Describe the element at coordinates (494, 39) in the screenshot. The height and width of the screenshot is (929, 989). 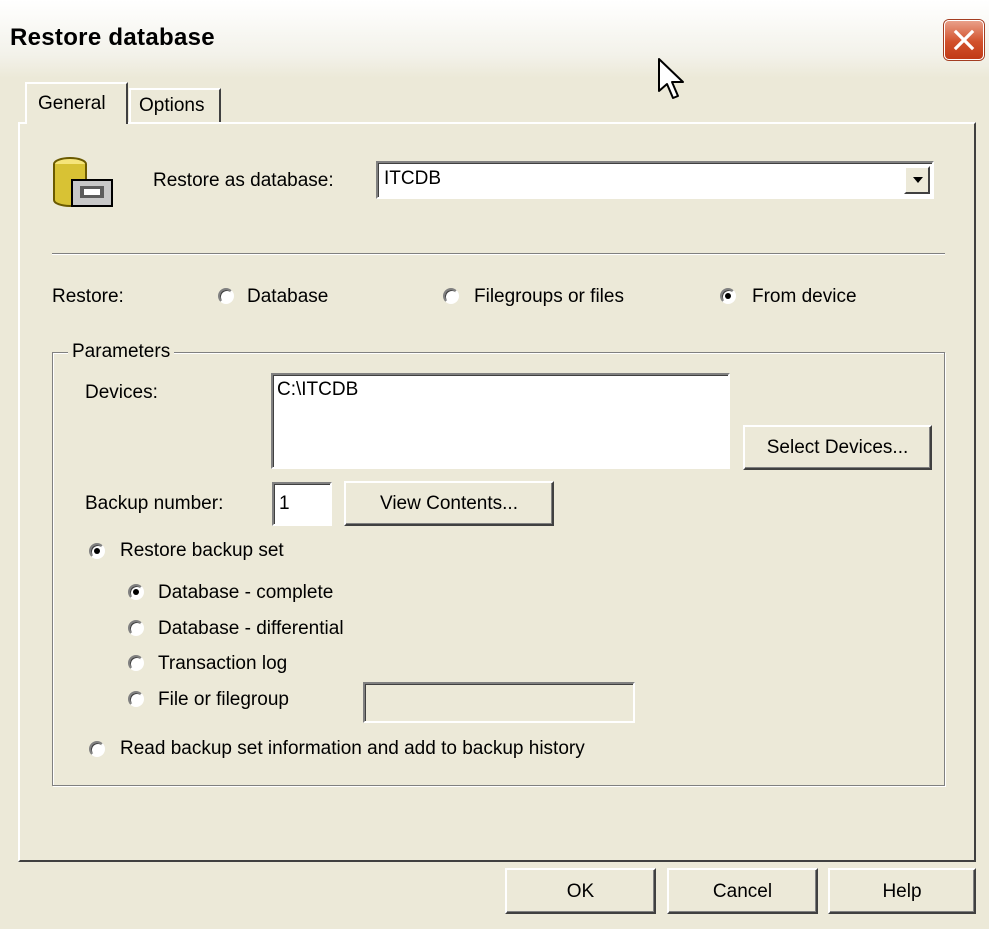
I see `title-bar: Restore database` at that location.